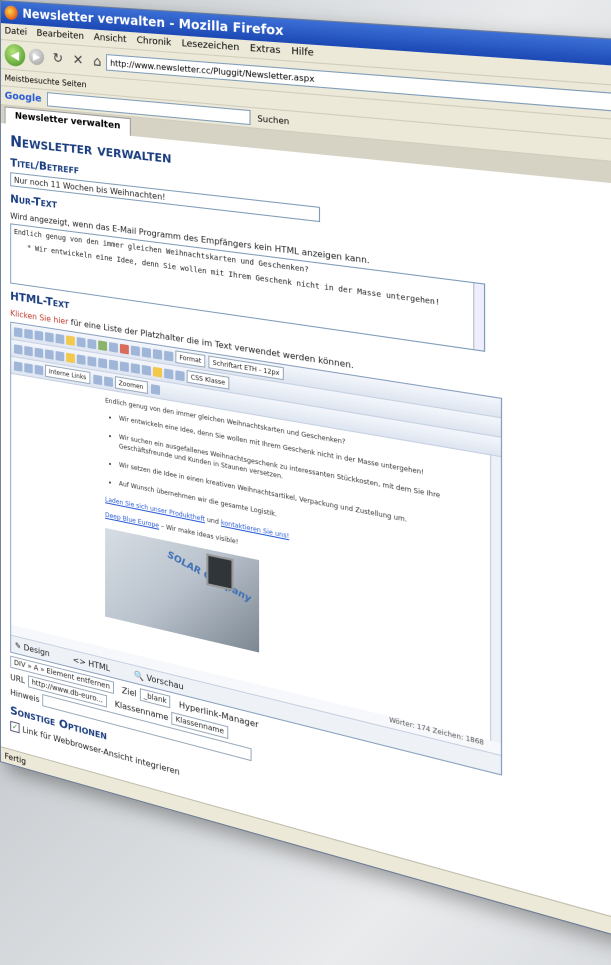 Image resolution: width=611 pixels, height=965 pixels. Describe the element at coordinates (39, 369) in the screenshot. I see `template-icon` at that location.